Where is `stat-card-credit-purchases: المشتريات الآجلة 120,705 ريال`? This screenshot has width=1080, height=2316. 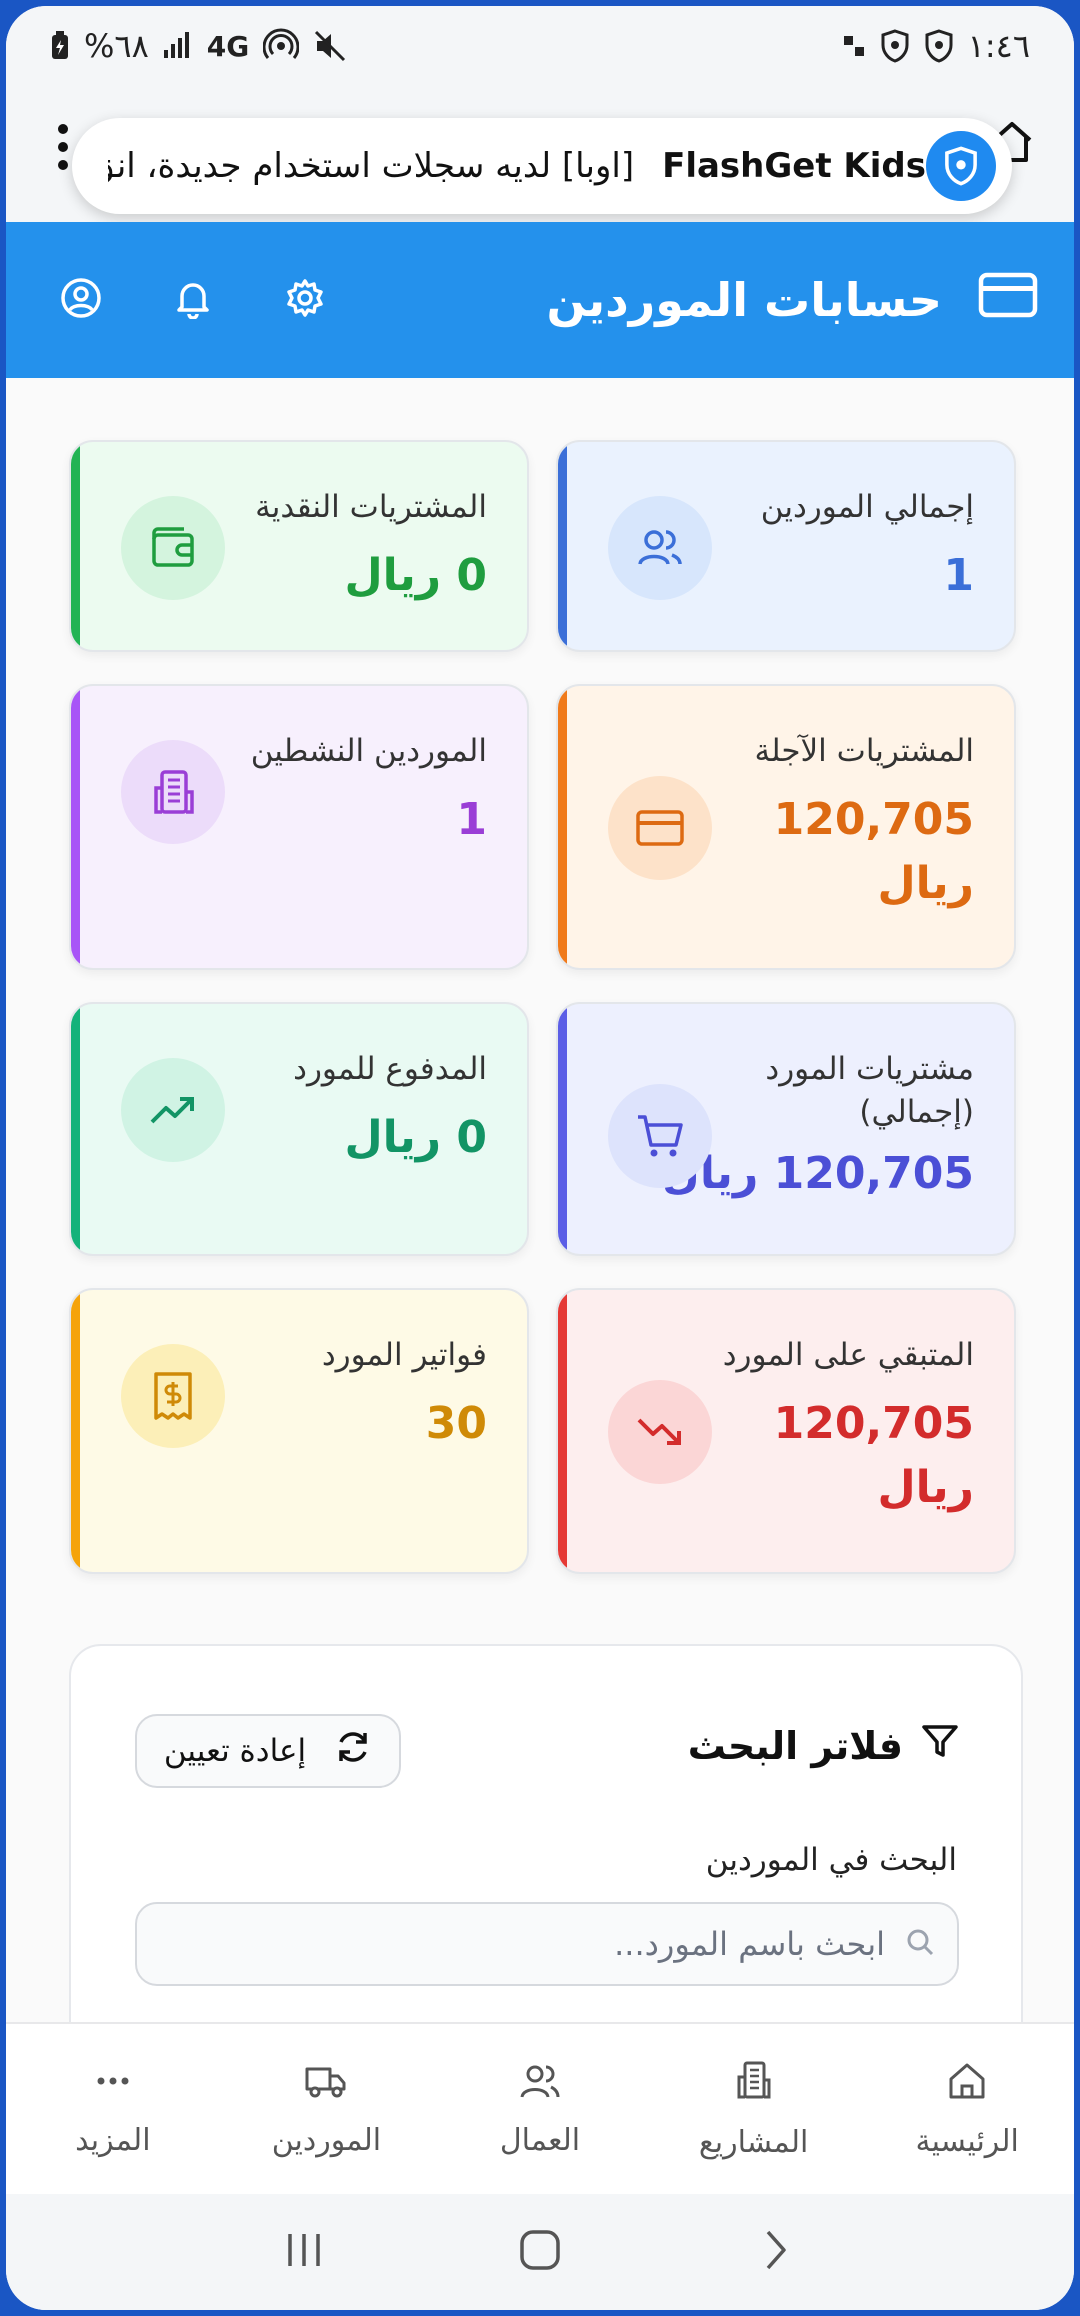 stat-card-credit-purchases: المشتريات الآجلة 120,705 ريال is located at coordinates (786, 827).